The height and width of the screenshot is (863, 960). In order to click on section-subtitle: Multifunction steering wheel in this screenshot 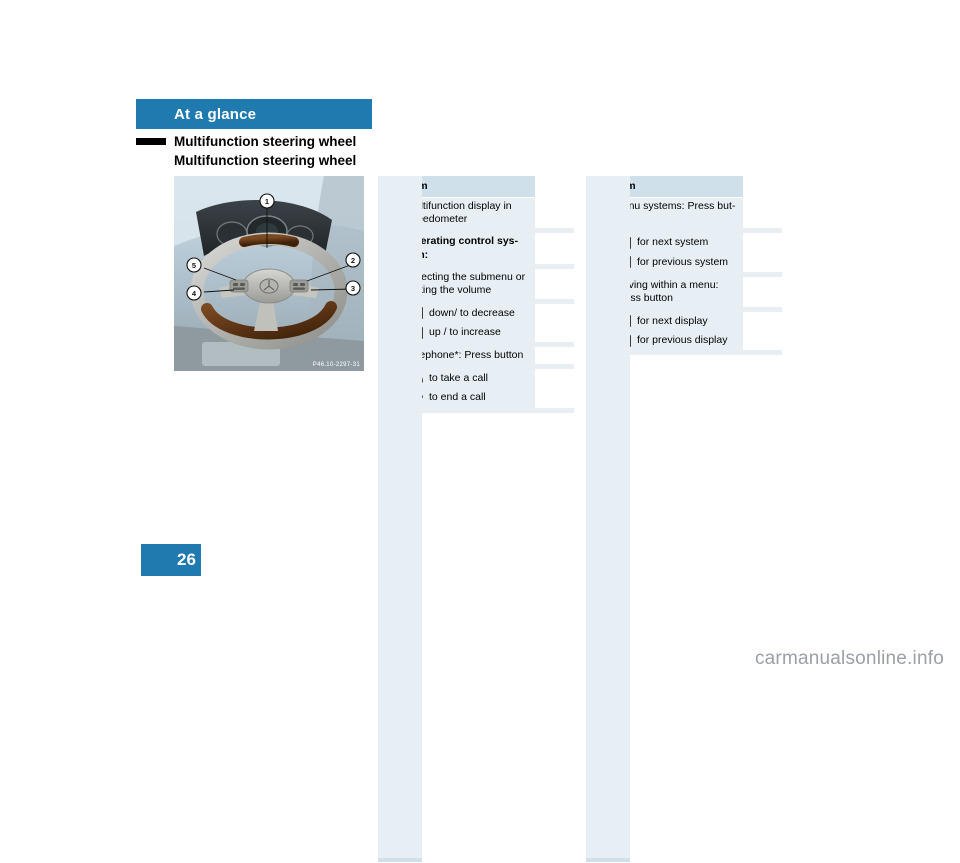, I will do `click(265, 141)`.